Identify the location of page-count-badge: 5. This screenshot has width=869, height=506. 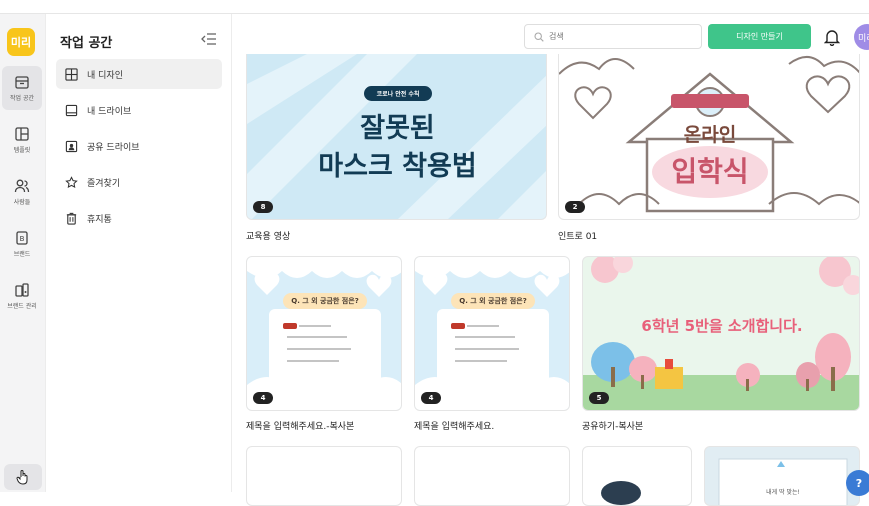
(599, 398).